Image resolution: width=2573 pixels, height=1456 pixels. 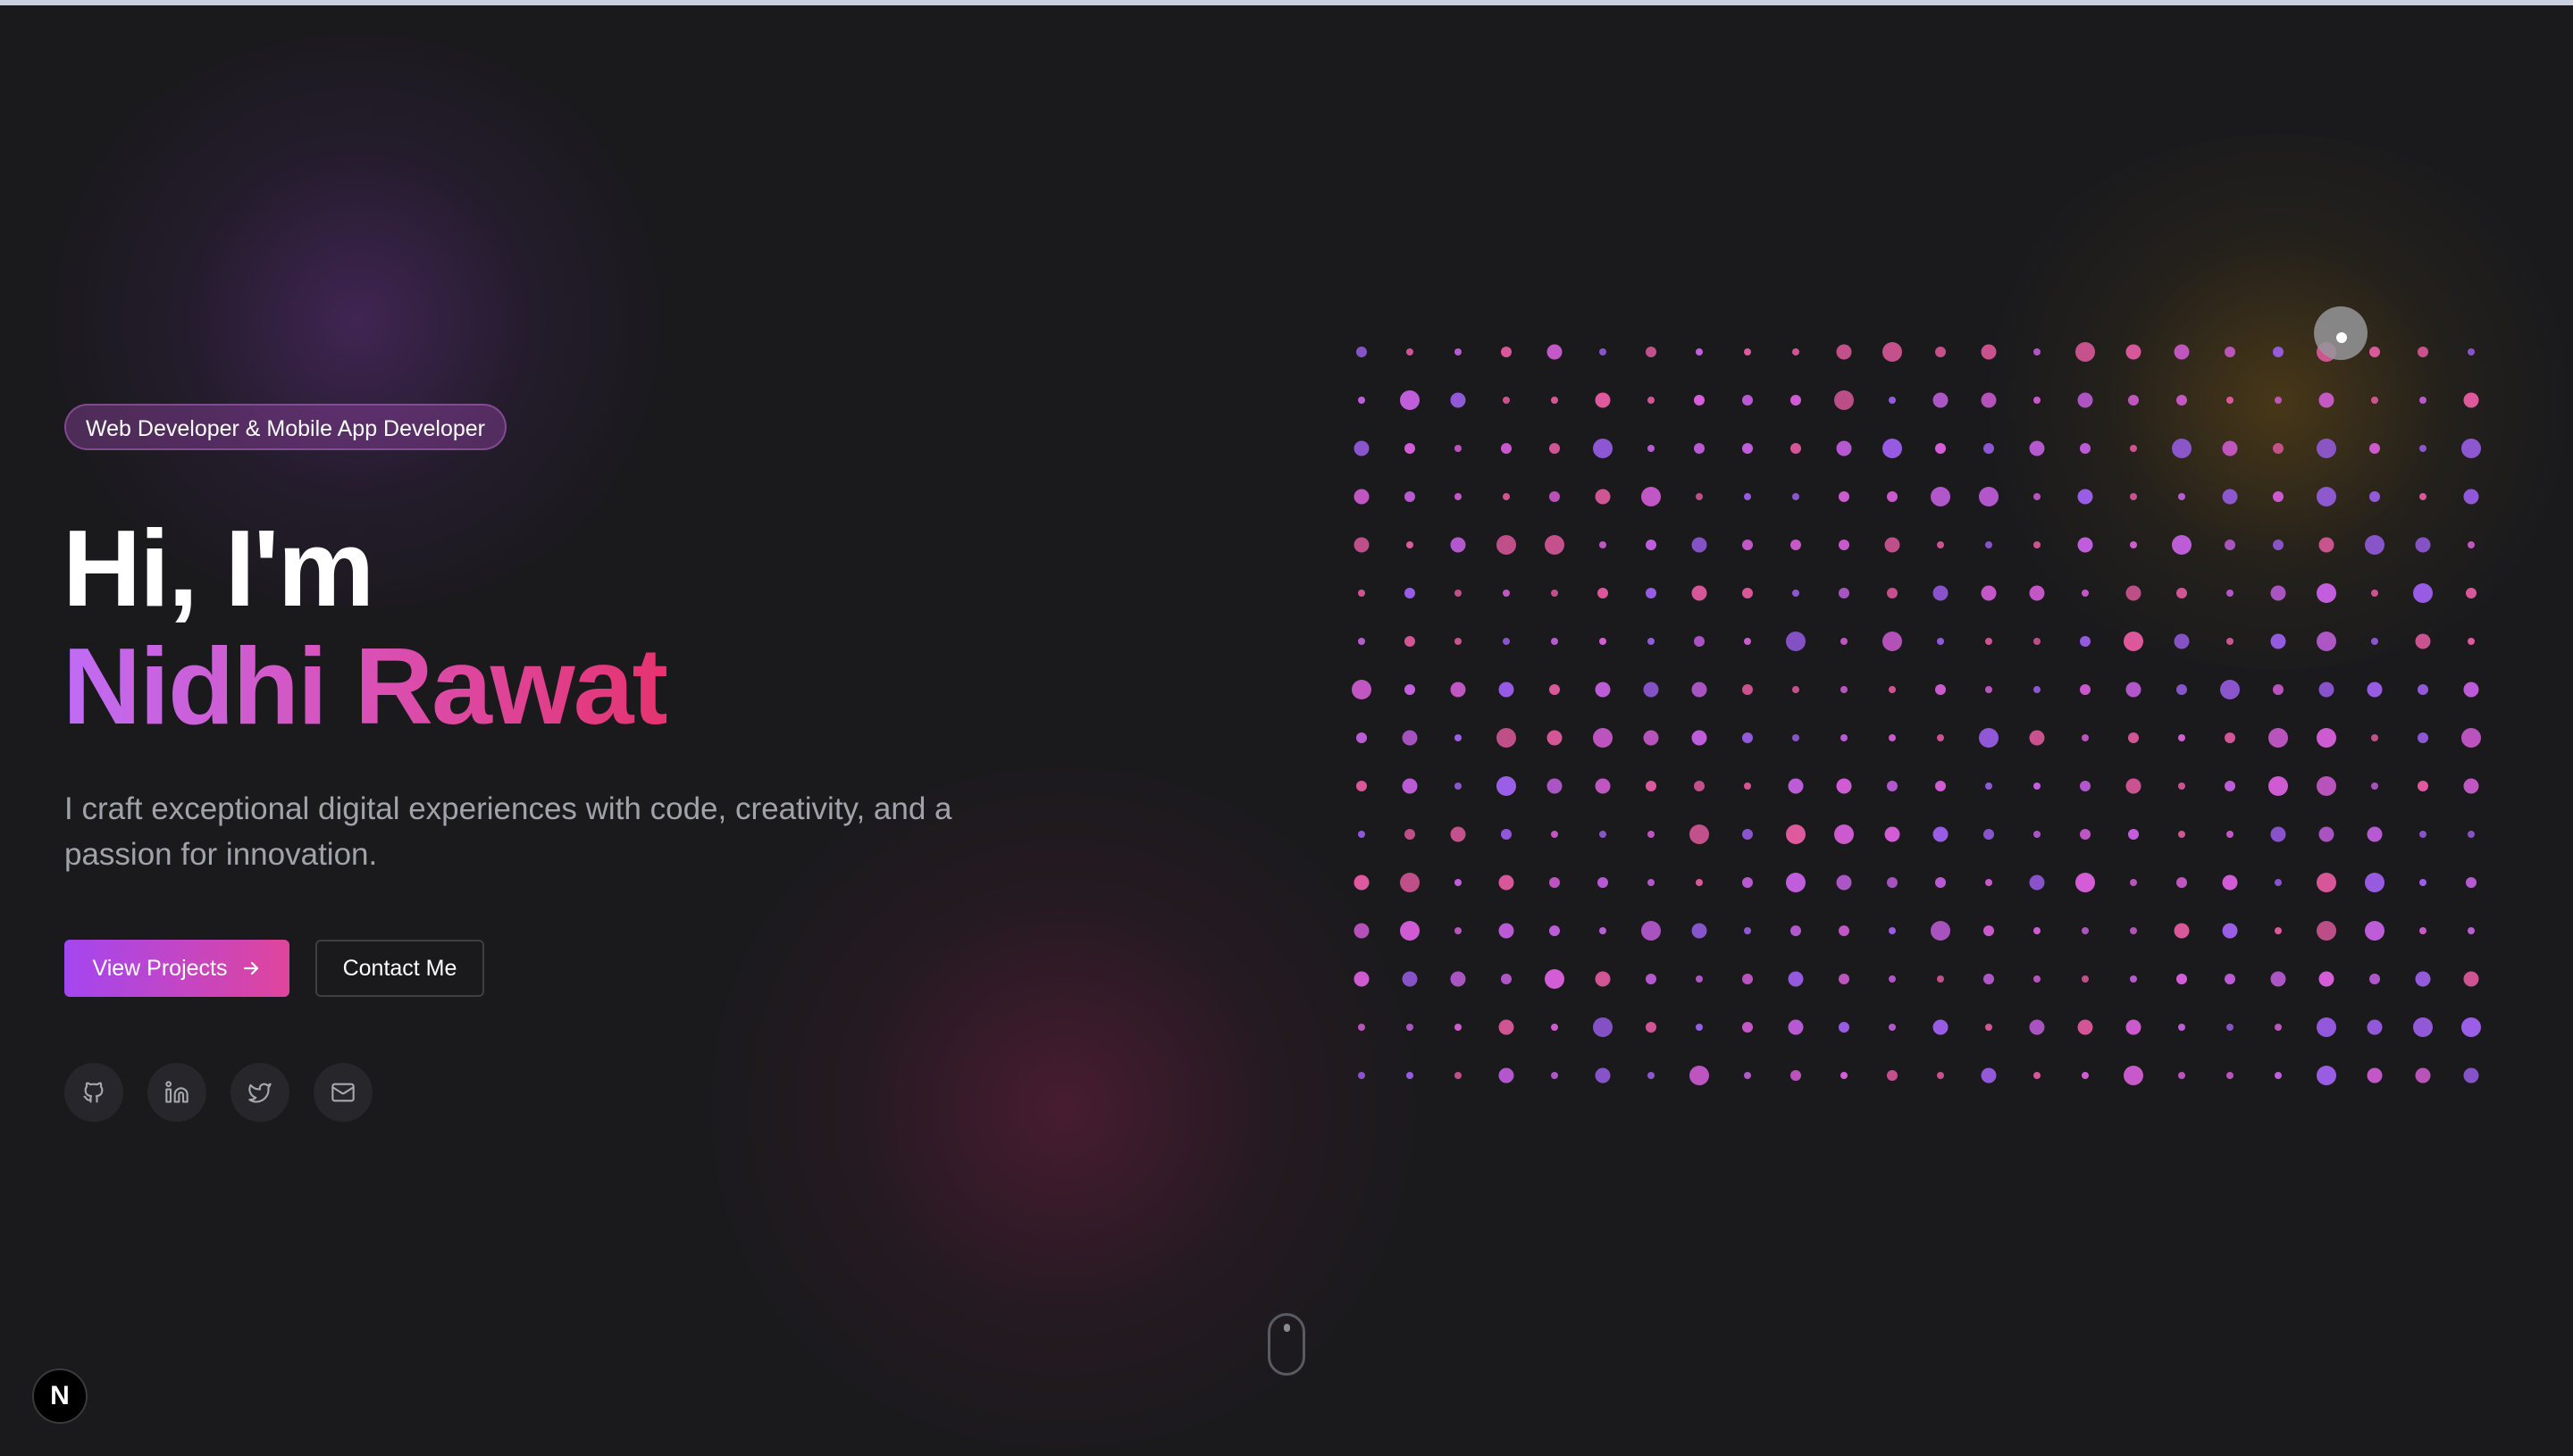 What do you see at coordinates (2341, 333) in the screenshot?
I see `cursor-indicator` at bounding box center [2341, 333].